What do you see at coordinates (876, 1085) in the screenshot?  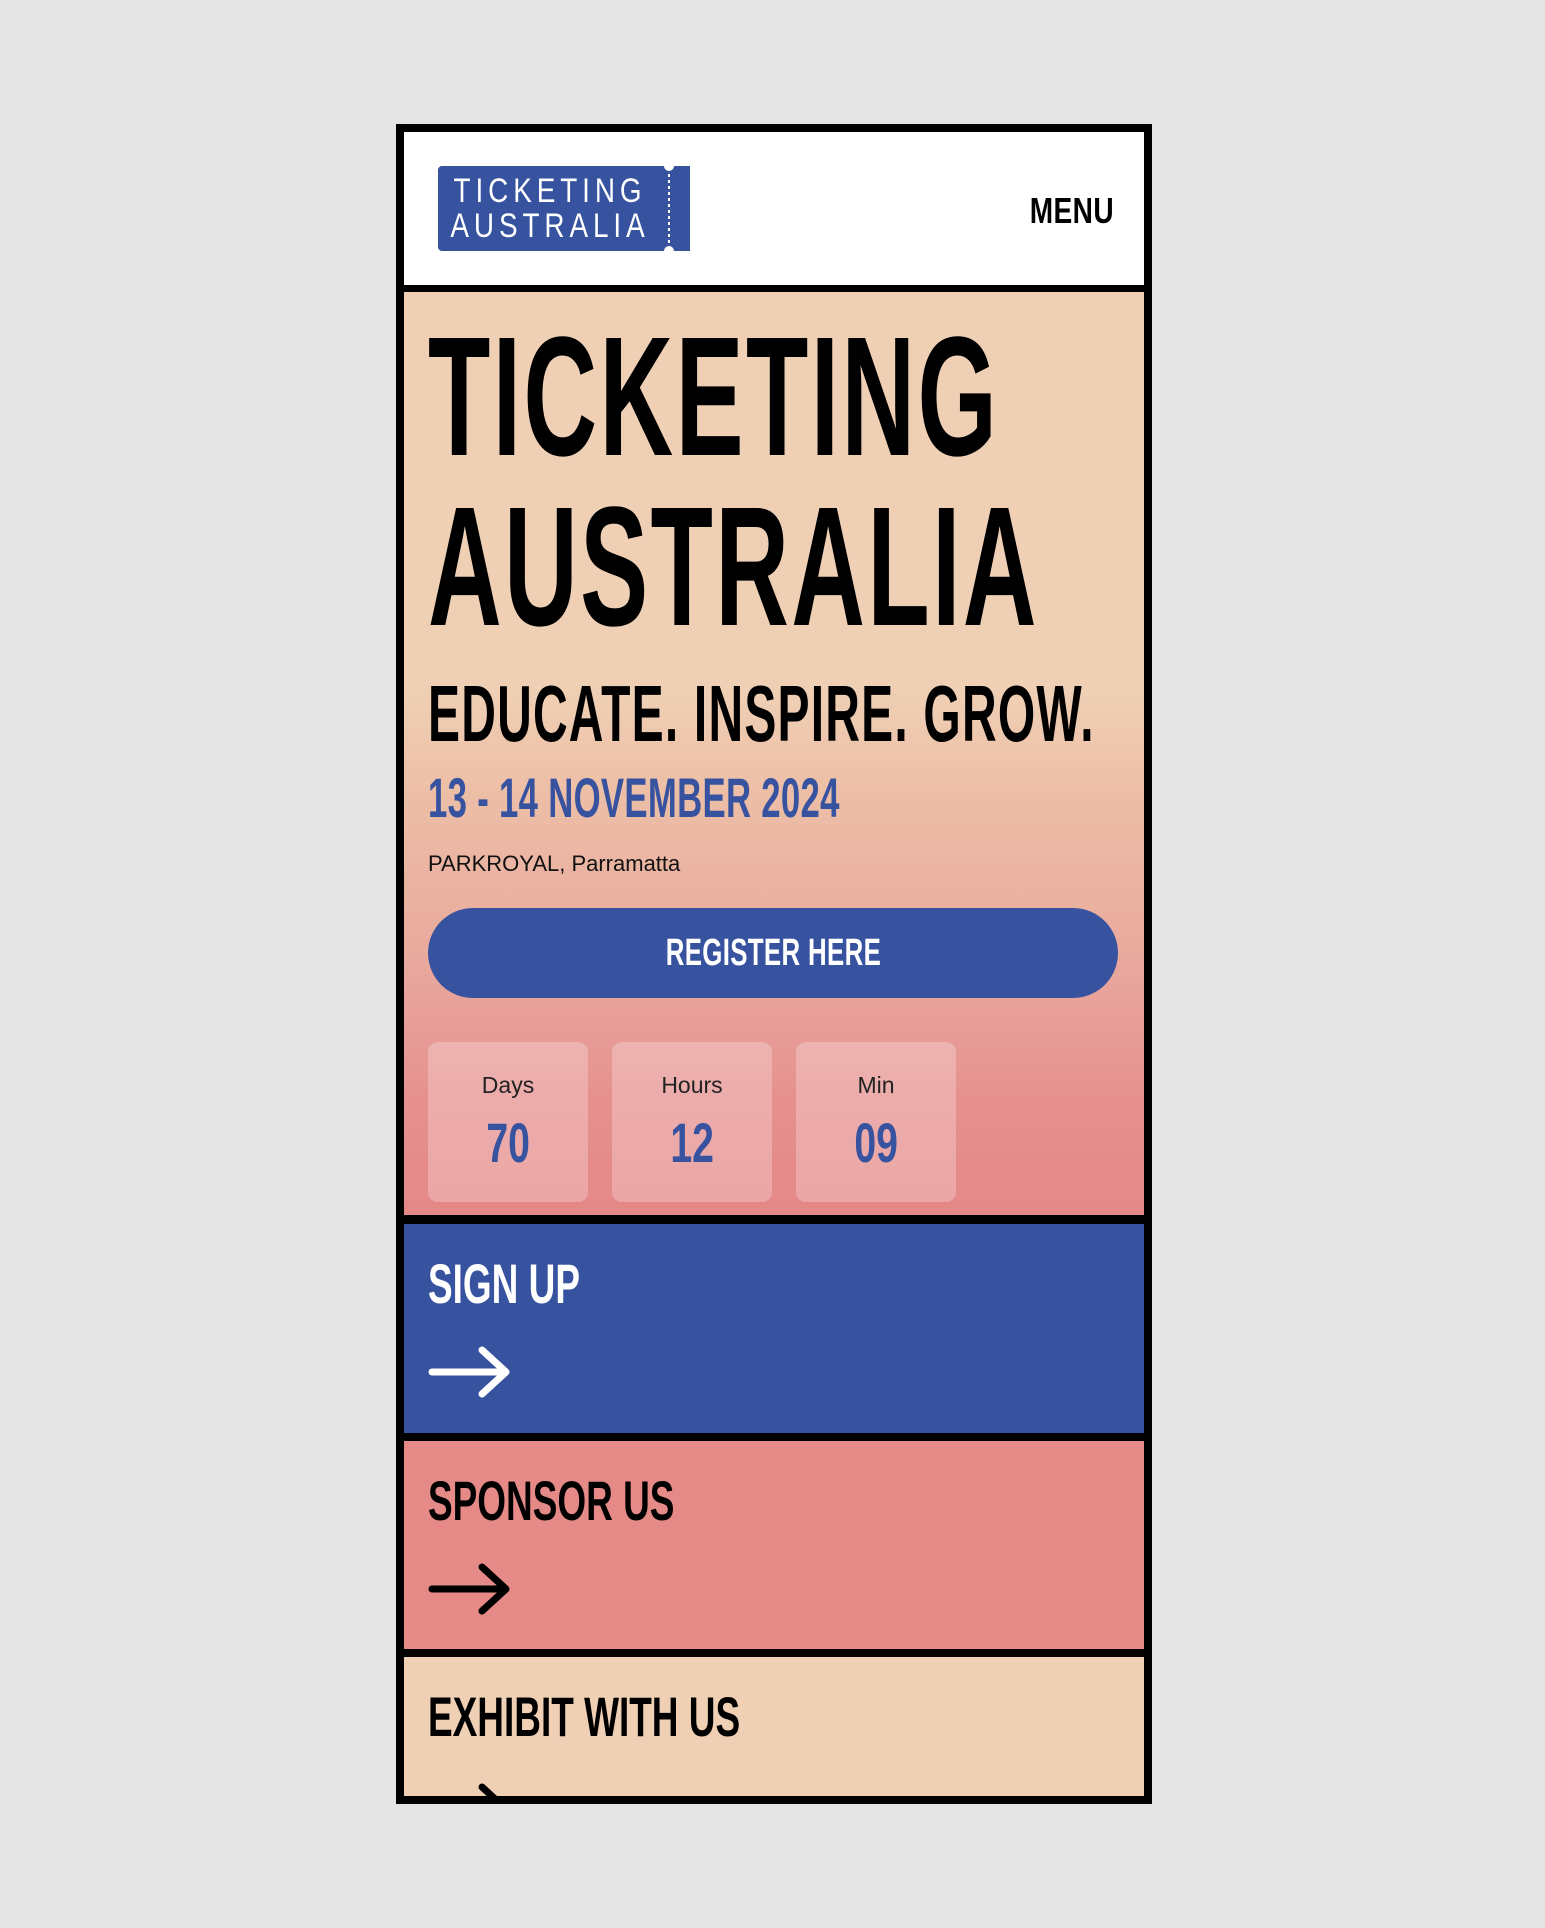 I see `countdown-label: Min` at bounding box center [876, 1085].